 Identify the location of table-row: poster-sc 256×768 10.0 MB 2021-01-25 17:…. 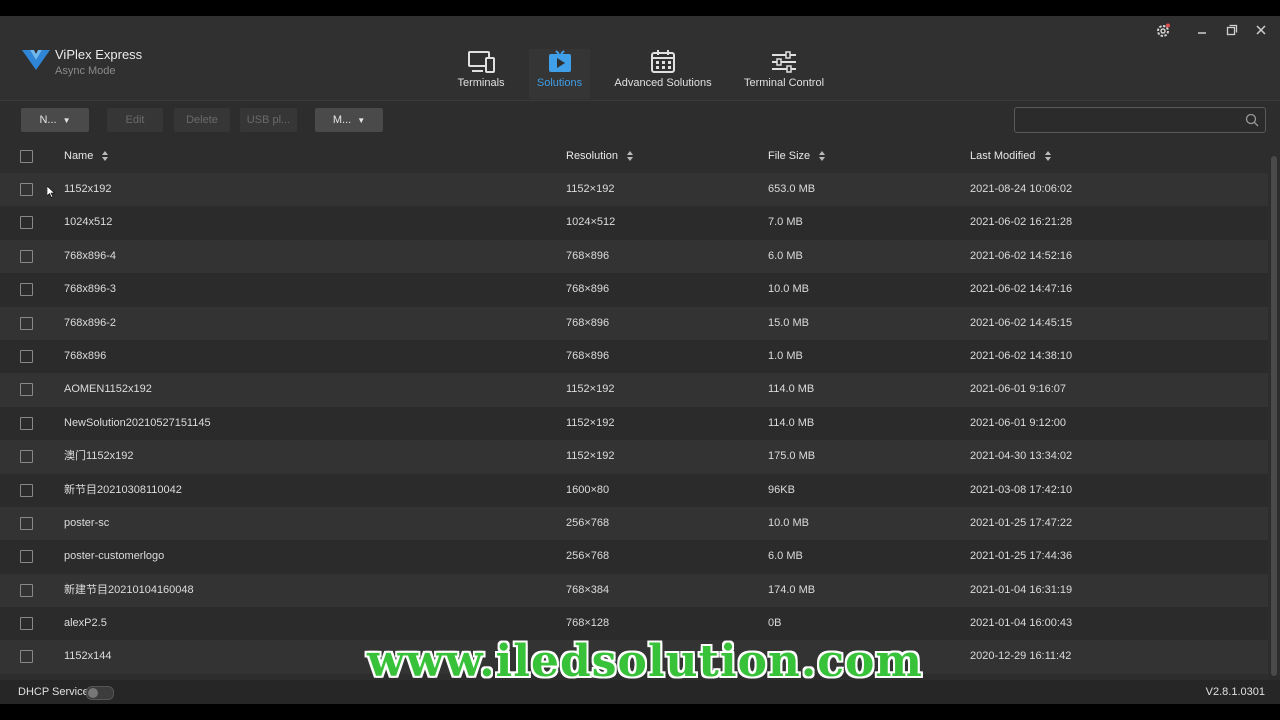
(634, 523).